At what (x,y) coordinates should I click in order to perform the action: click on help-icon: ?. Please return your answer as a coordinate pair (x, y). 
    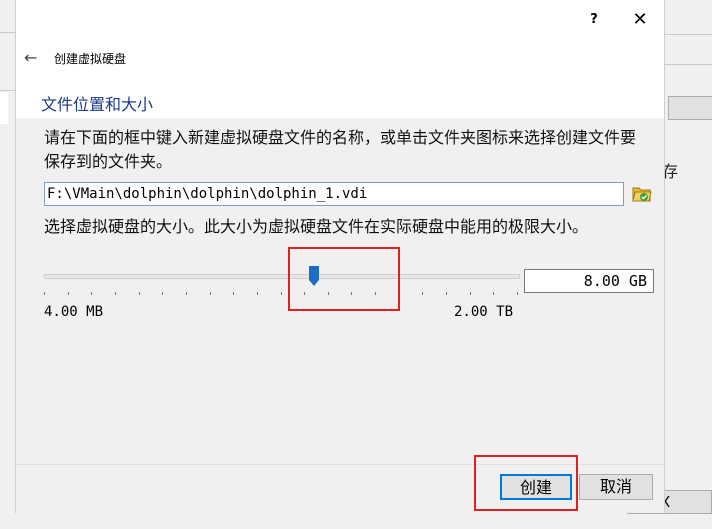
    Looking at the image, I should click on (594, 20).